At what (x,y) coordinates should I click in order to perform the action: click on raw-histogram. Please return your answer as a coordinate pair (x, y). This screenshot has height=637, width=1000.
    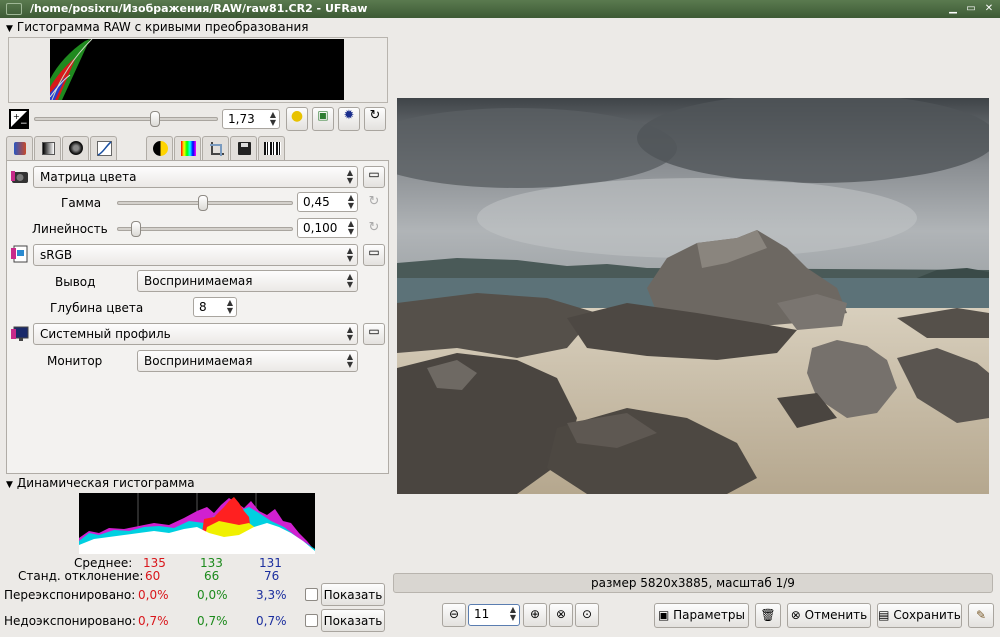
    Looking at the image, I should click on (197, 69).